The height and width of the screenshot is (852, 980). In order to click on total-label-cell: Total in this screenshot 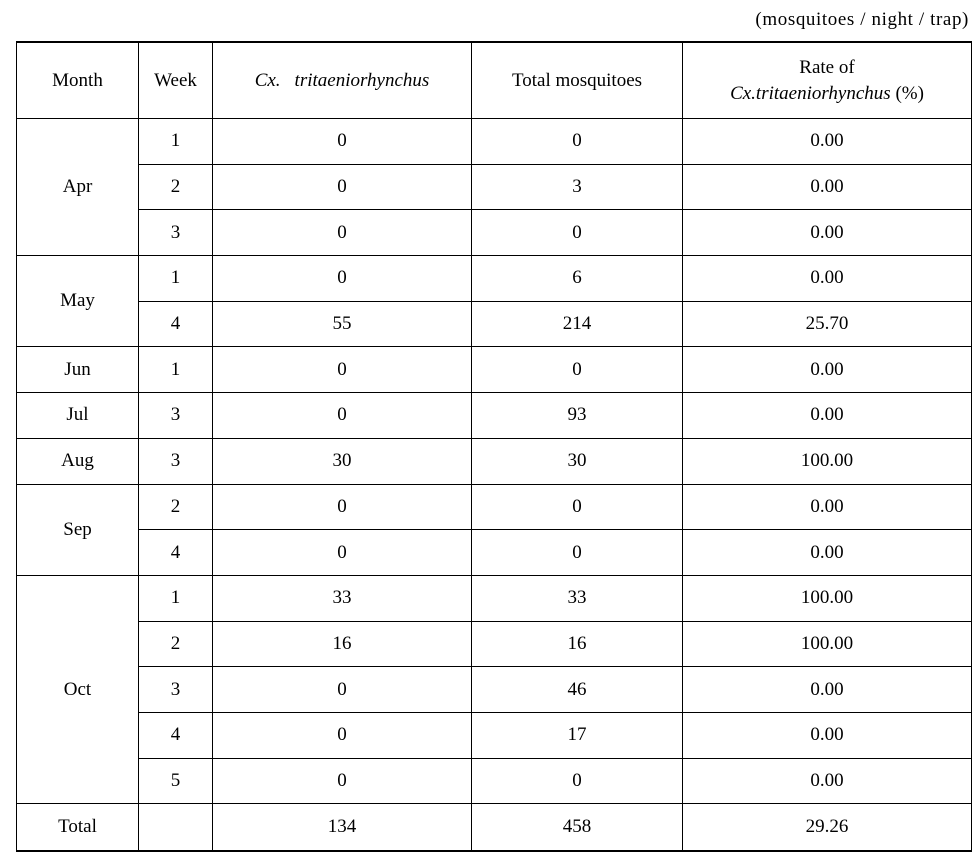, I will do `click(77, 827)`.